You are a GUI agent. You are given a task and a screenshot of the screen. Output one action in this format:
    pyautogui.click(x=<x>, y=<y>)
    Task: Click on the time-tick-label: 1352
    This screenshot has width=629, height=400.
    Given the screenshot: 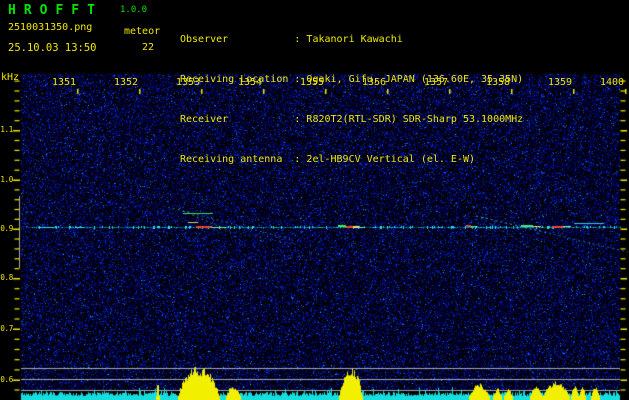 What is the action you would take?
    pyautogui.click(x=126, y=82)
    